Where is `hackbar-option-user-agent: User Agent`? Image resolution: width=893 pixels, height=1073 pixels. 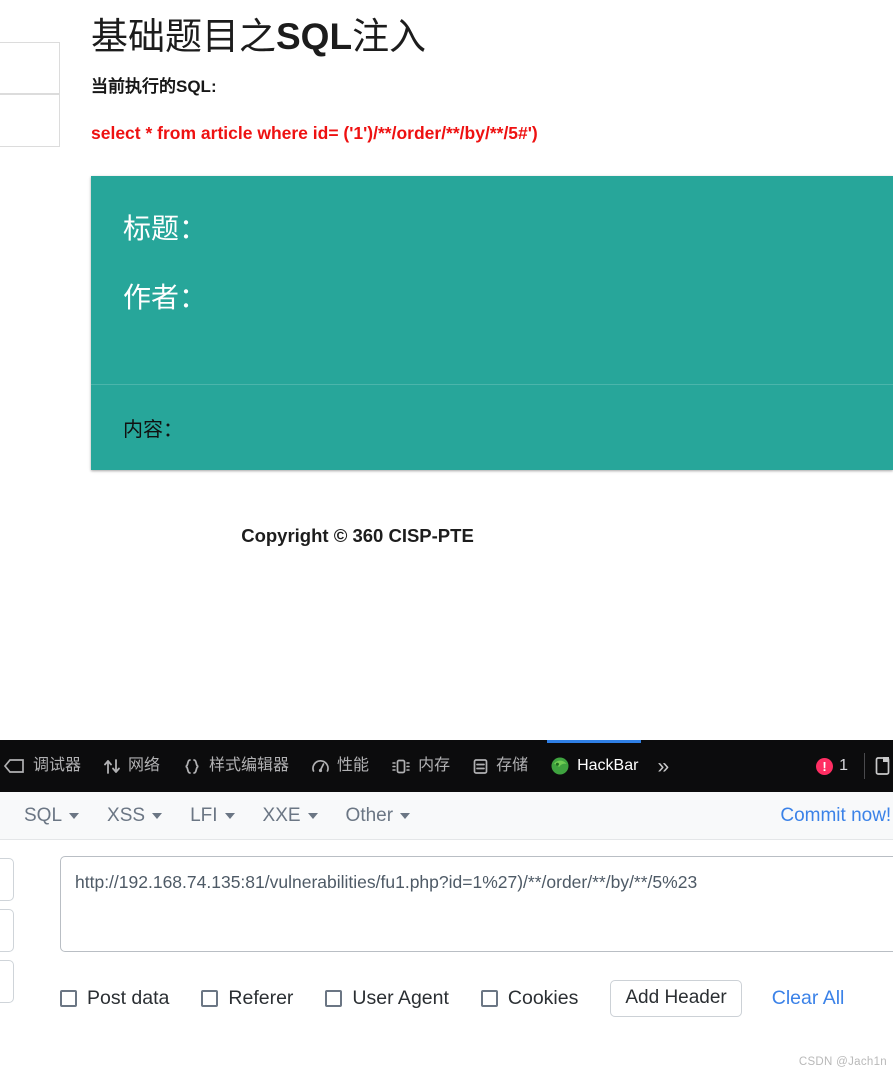
hackbar-option-user-agent: User Agent is located at coordinates (387, 998).